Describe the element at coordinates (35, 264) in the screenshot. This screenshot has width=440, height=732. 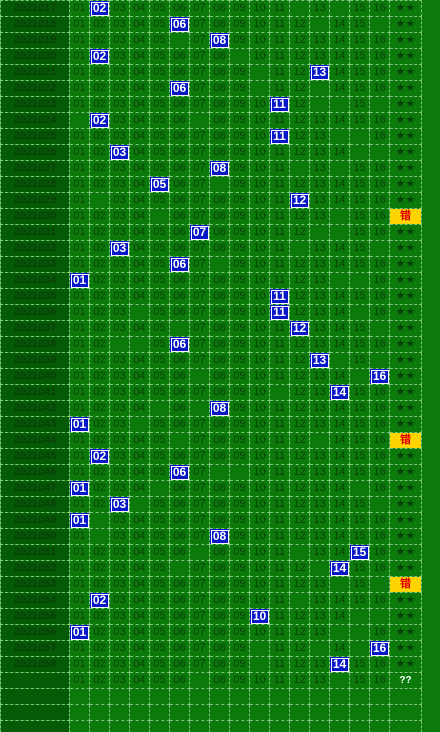
I see `period-cell: 2021033` at that location.